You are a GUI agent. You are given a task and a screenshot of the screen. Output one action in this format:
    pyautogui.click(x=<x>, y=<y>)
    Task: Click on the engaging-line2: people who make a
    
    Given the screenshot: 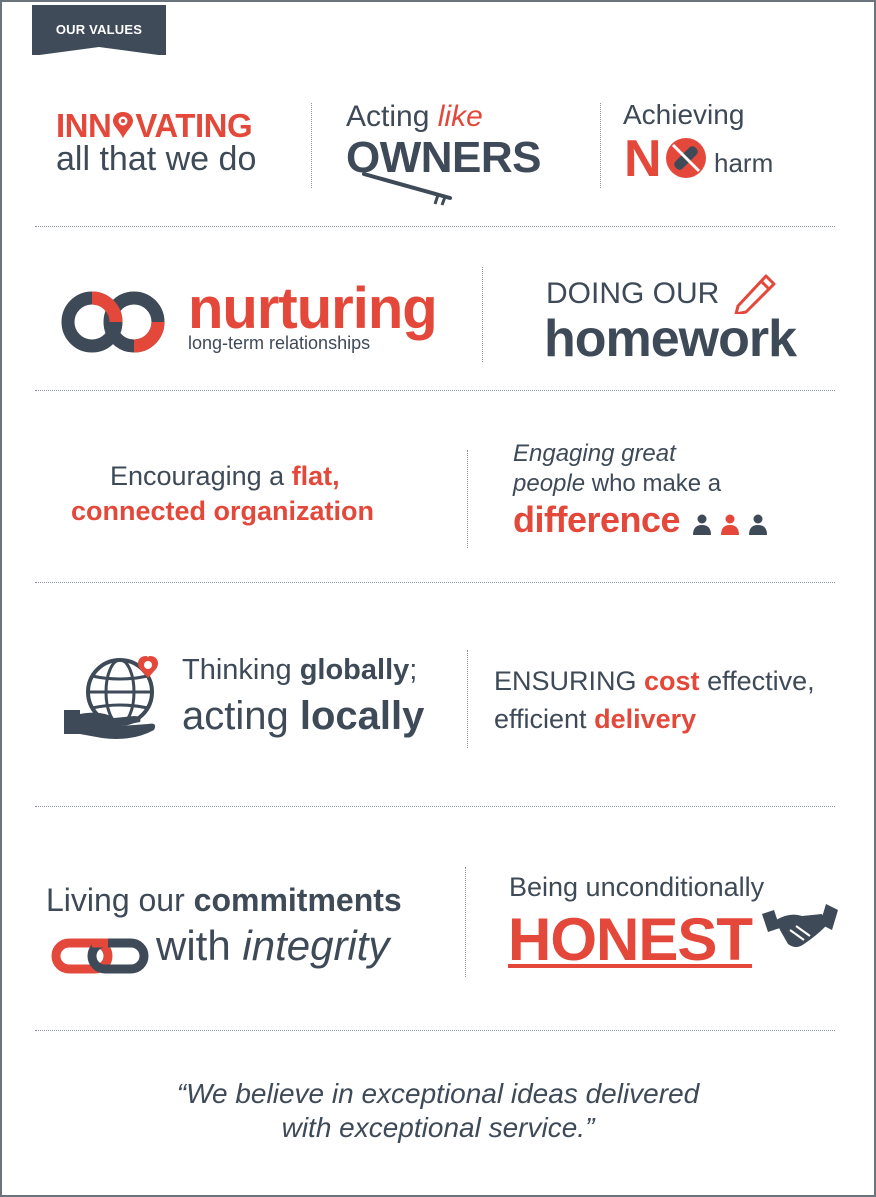 What is the action you would take?
    pyautogui.click(x=617, y=484)
    